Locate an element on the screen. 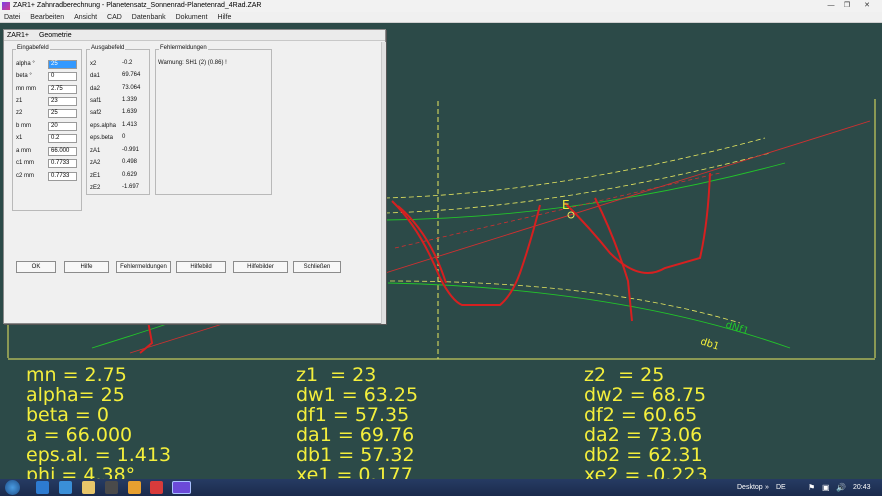  clock: 20:43 is located at coordinates (862, 487).